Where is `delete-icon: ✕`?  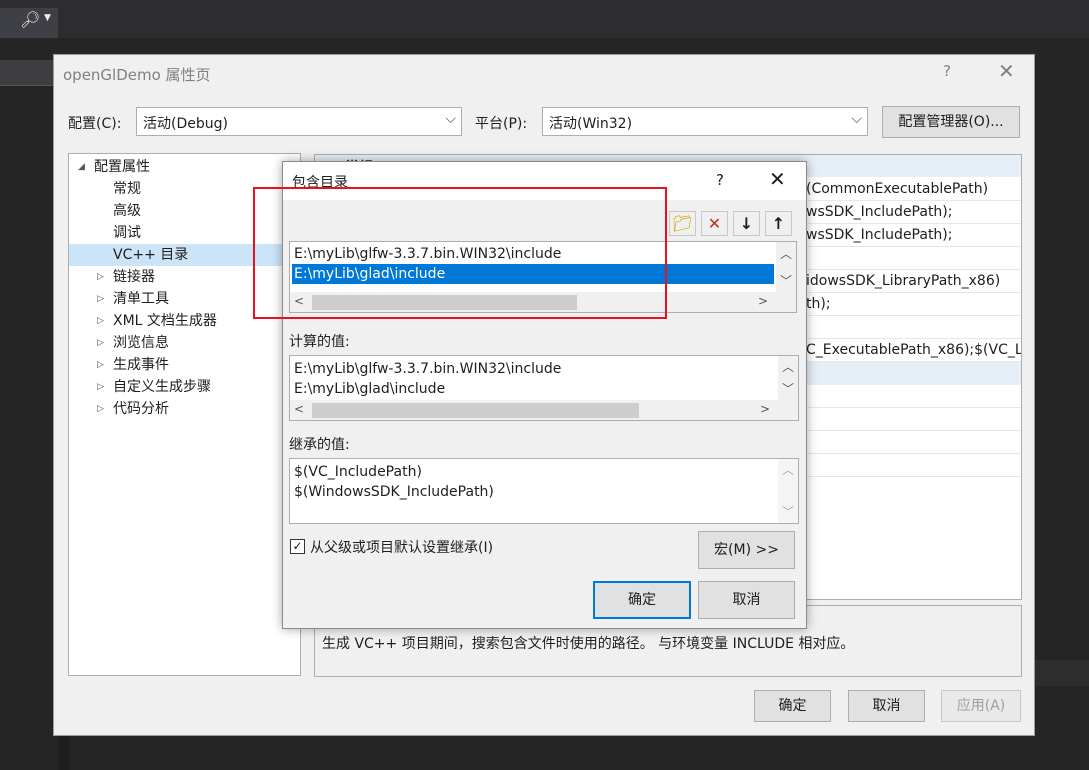 delete-icon: ✕ is located at coordinates (714, 223).